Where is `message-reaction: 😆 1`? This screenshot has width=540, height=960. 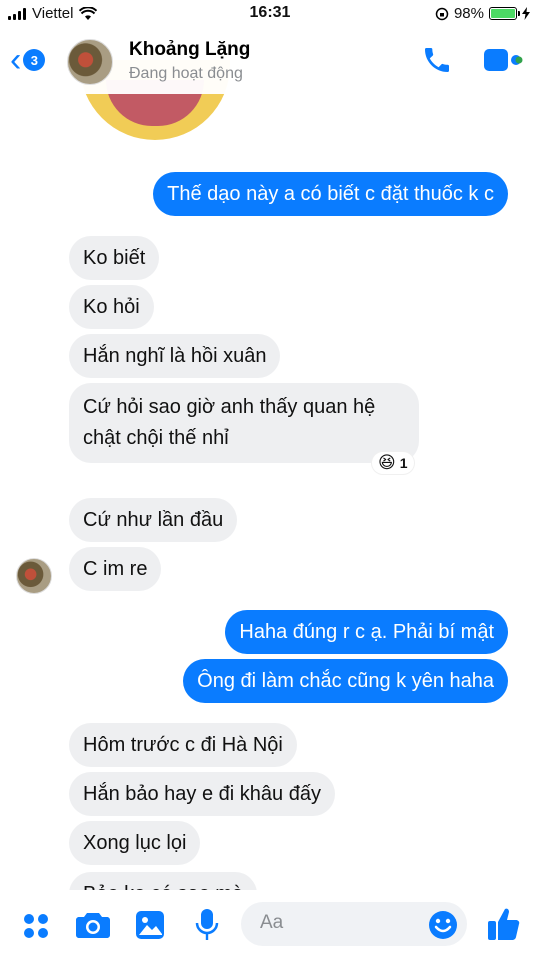 message-reaction: 😆 1 is located at coordinates (393, 463).